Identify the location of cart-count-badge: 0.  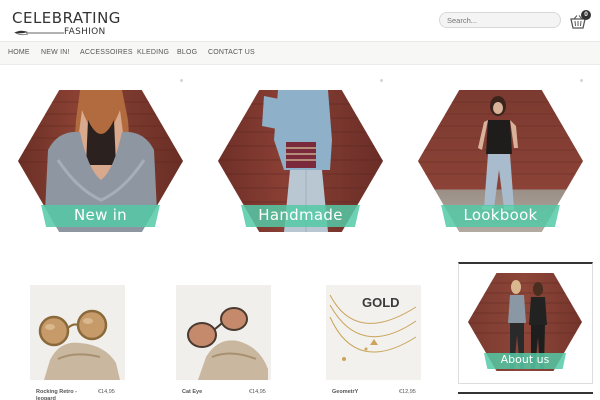
(586, 15).